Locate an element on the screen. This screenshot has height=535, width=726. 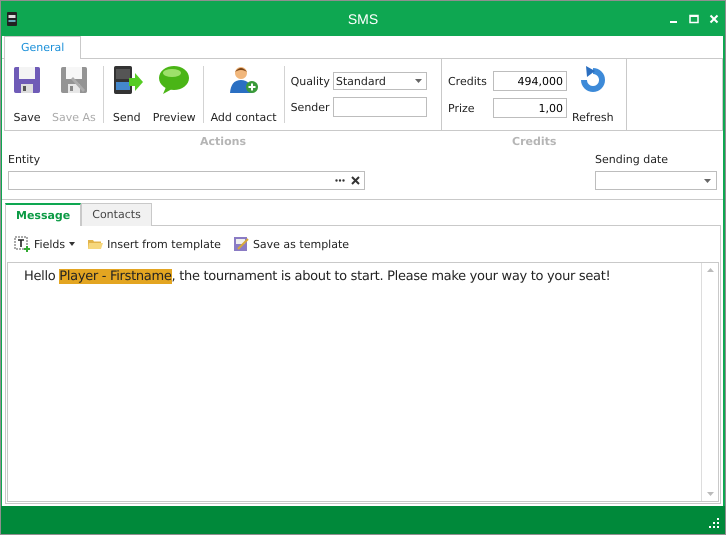
resize-grip-icon is located at coordinates (714, 523).